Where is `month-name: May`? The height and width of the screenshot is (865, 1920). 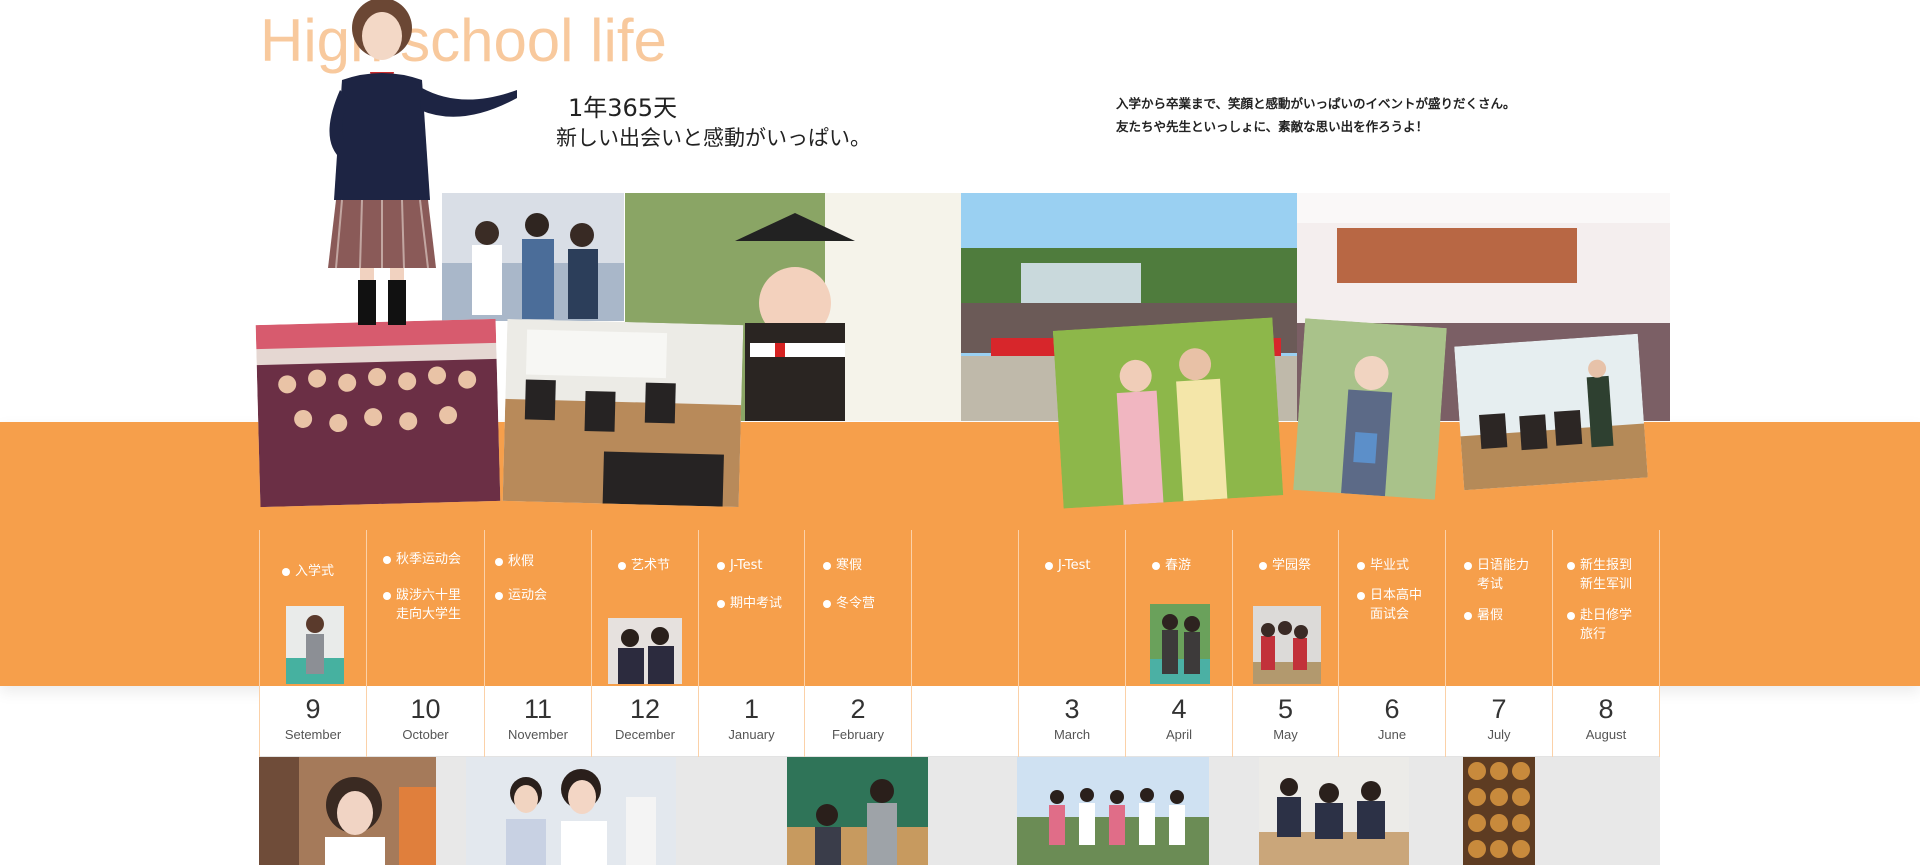 month-name: May is located at coordinates (1285, 734).